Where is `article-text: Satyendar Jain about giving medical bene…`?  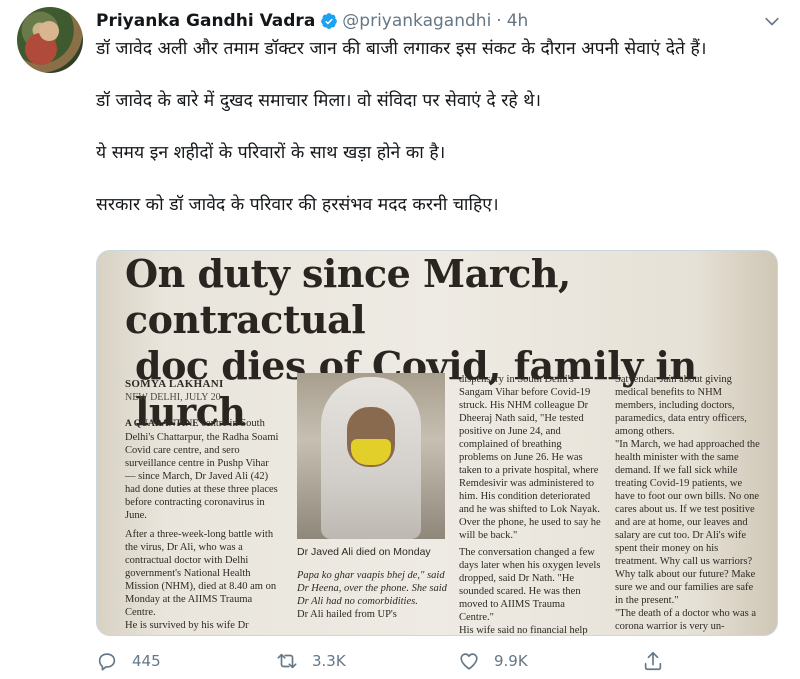
article-text: Satyendar Jain about giving medical bene… is located at coordinates (681, 405).